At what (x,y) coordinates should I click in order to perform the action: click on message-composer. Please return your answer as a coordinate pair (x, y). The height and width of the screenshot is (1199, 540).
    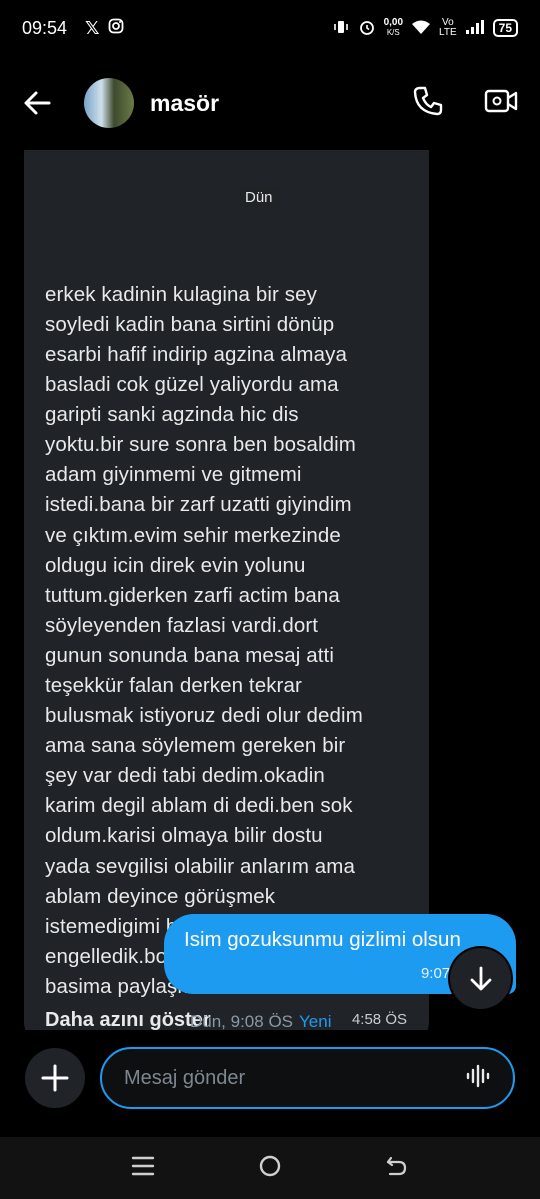
    Looking at the image, I should click on (270, 1080).